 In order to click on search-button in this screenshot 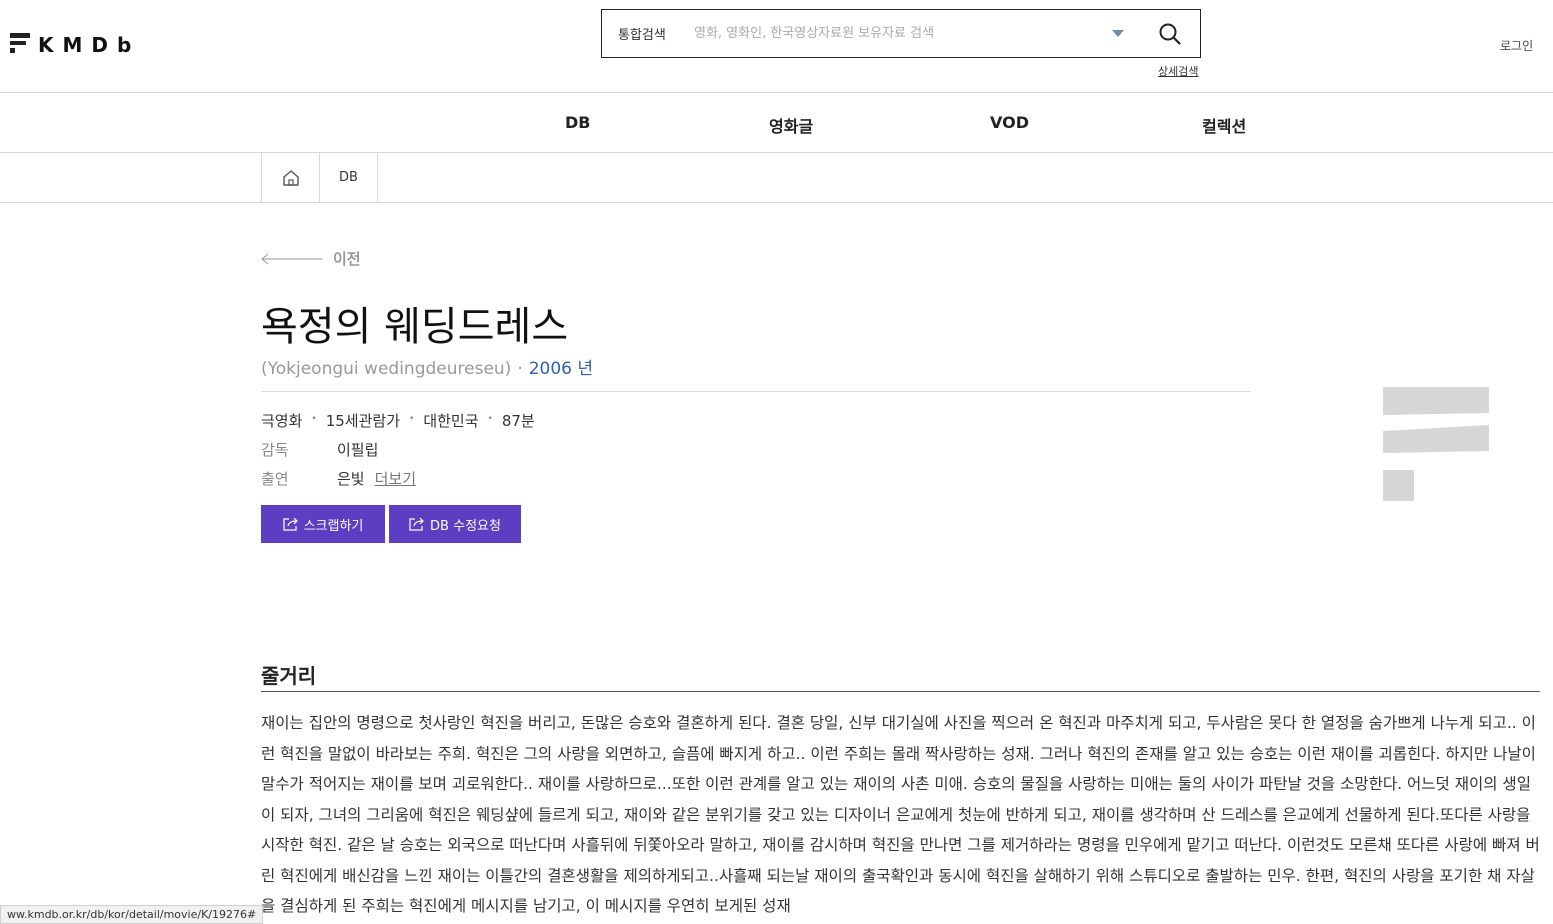, I will do `click(1170, 34)`.